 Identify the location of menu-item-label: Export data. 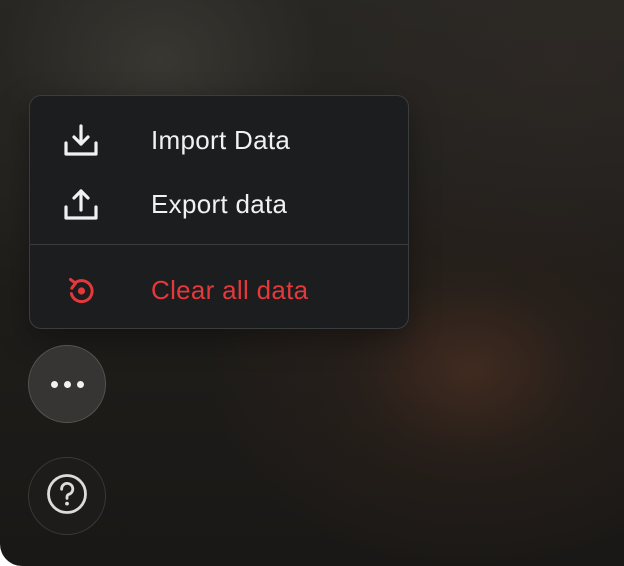
(219, 203).